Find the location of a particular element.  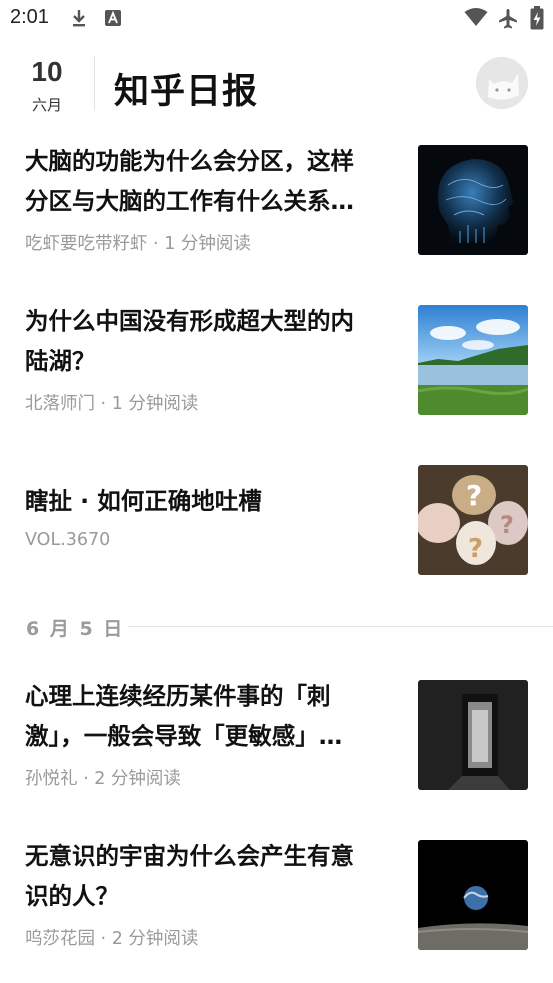

section-divider is located at coordinates (340, 626).